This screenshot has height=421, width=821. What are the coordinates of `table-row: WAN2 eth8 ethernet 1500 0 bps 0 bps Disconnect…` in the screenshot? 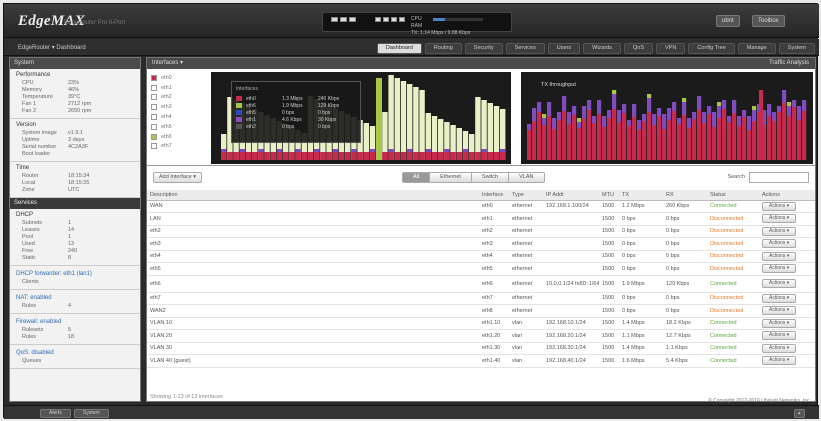 It's located at (481, 311).